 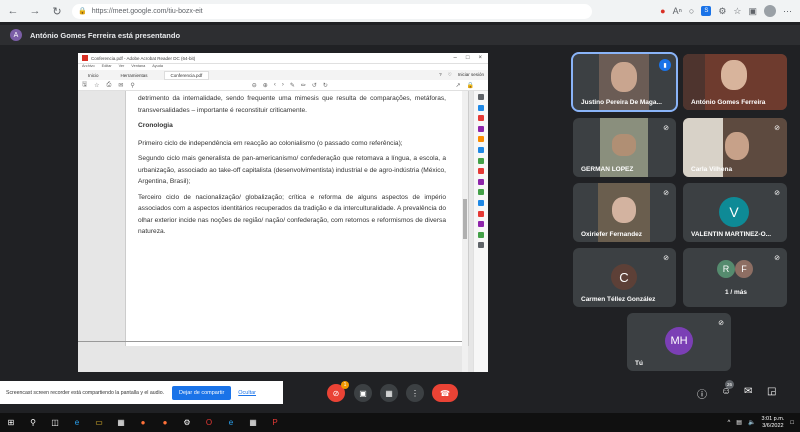 I want to click on participant-tile: António Gomes Ferreira, so click(x=735, y=82).